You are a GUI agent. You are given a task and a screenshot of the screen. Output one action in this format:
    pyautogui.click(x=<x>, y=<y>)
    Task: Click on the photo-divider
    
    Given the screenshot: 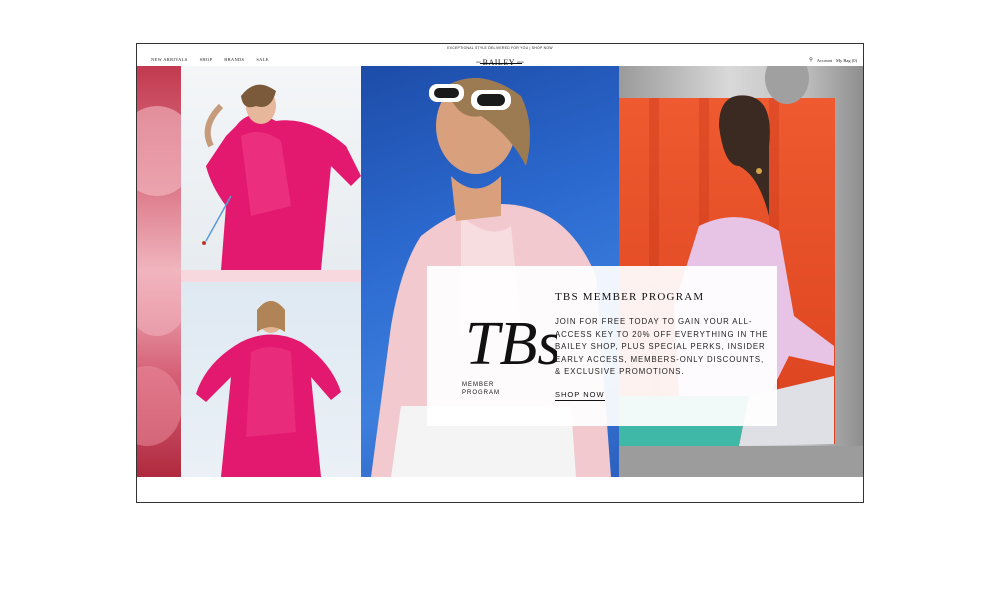 What is the action you would take?
    pyautogui.click(x=271, y=276)
    